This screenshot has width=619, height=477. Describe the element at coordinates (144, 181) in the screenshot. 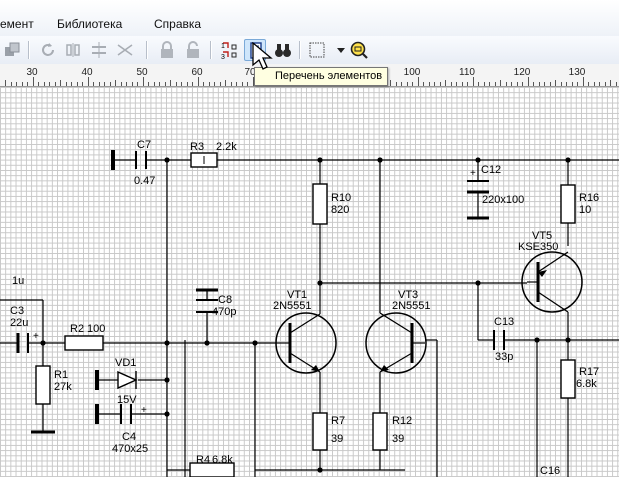

I see `c7-value: 0.47` at that location.